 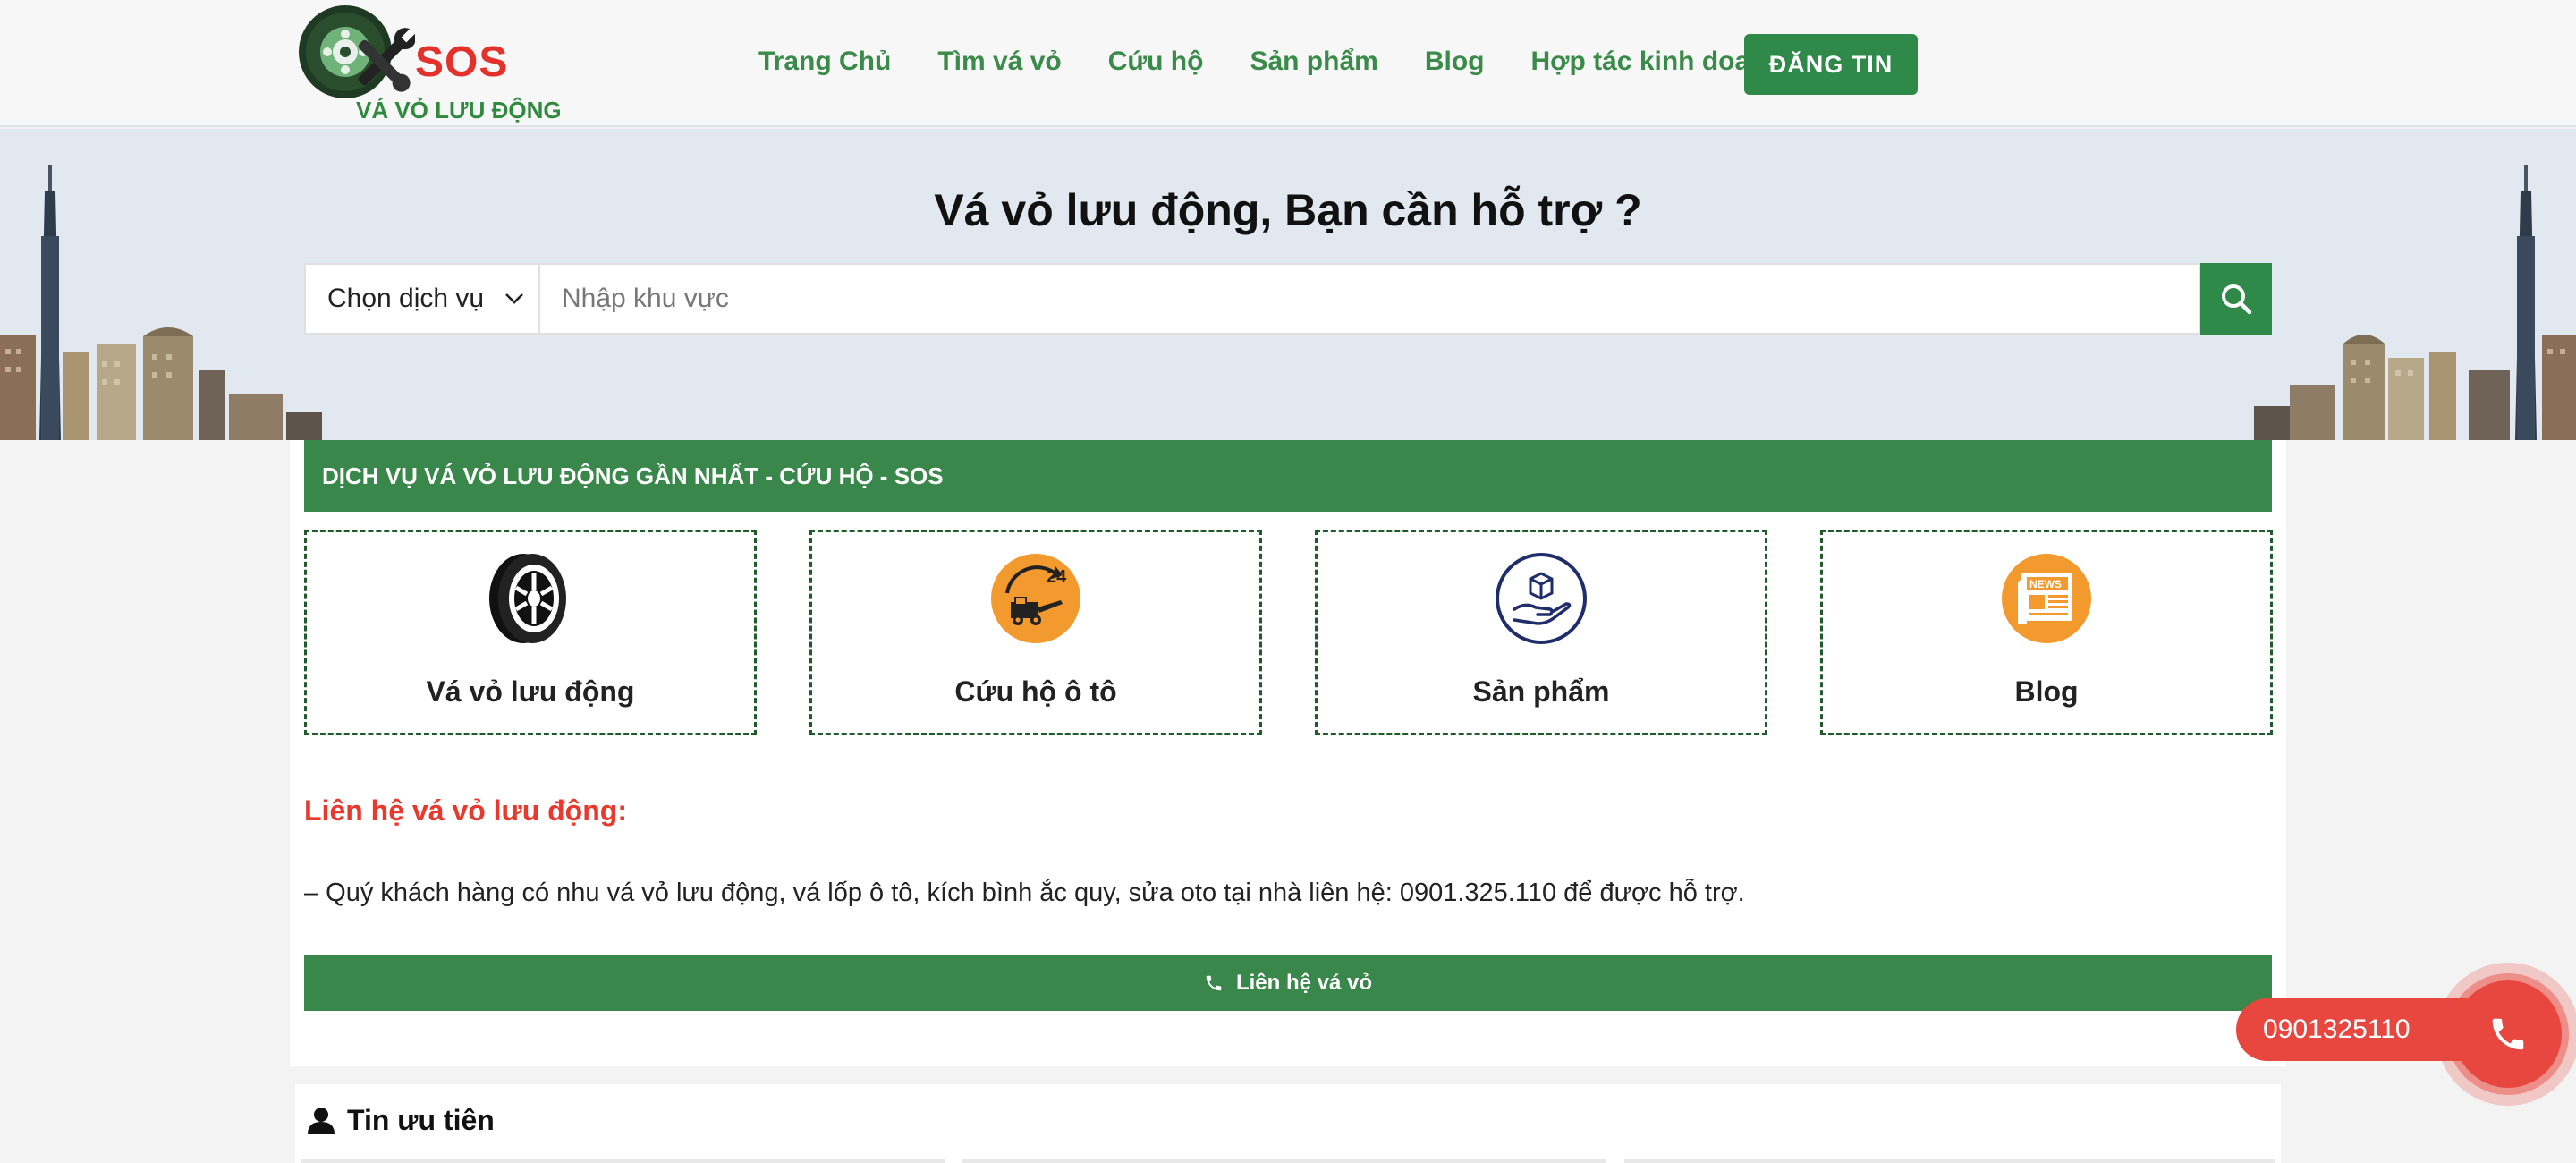 What do you see at coordinates (2337, 1029) in the screenshot?
I see `call-phone-number: 0901325110` at bounding box center [2337, 1029].